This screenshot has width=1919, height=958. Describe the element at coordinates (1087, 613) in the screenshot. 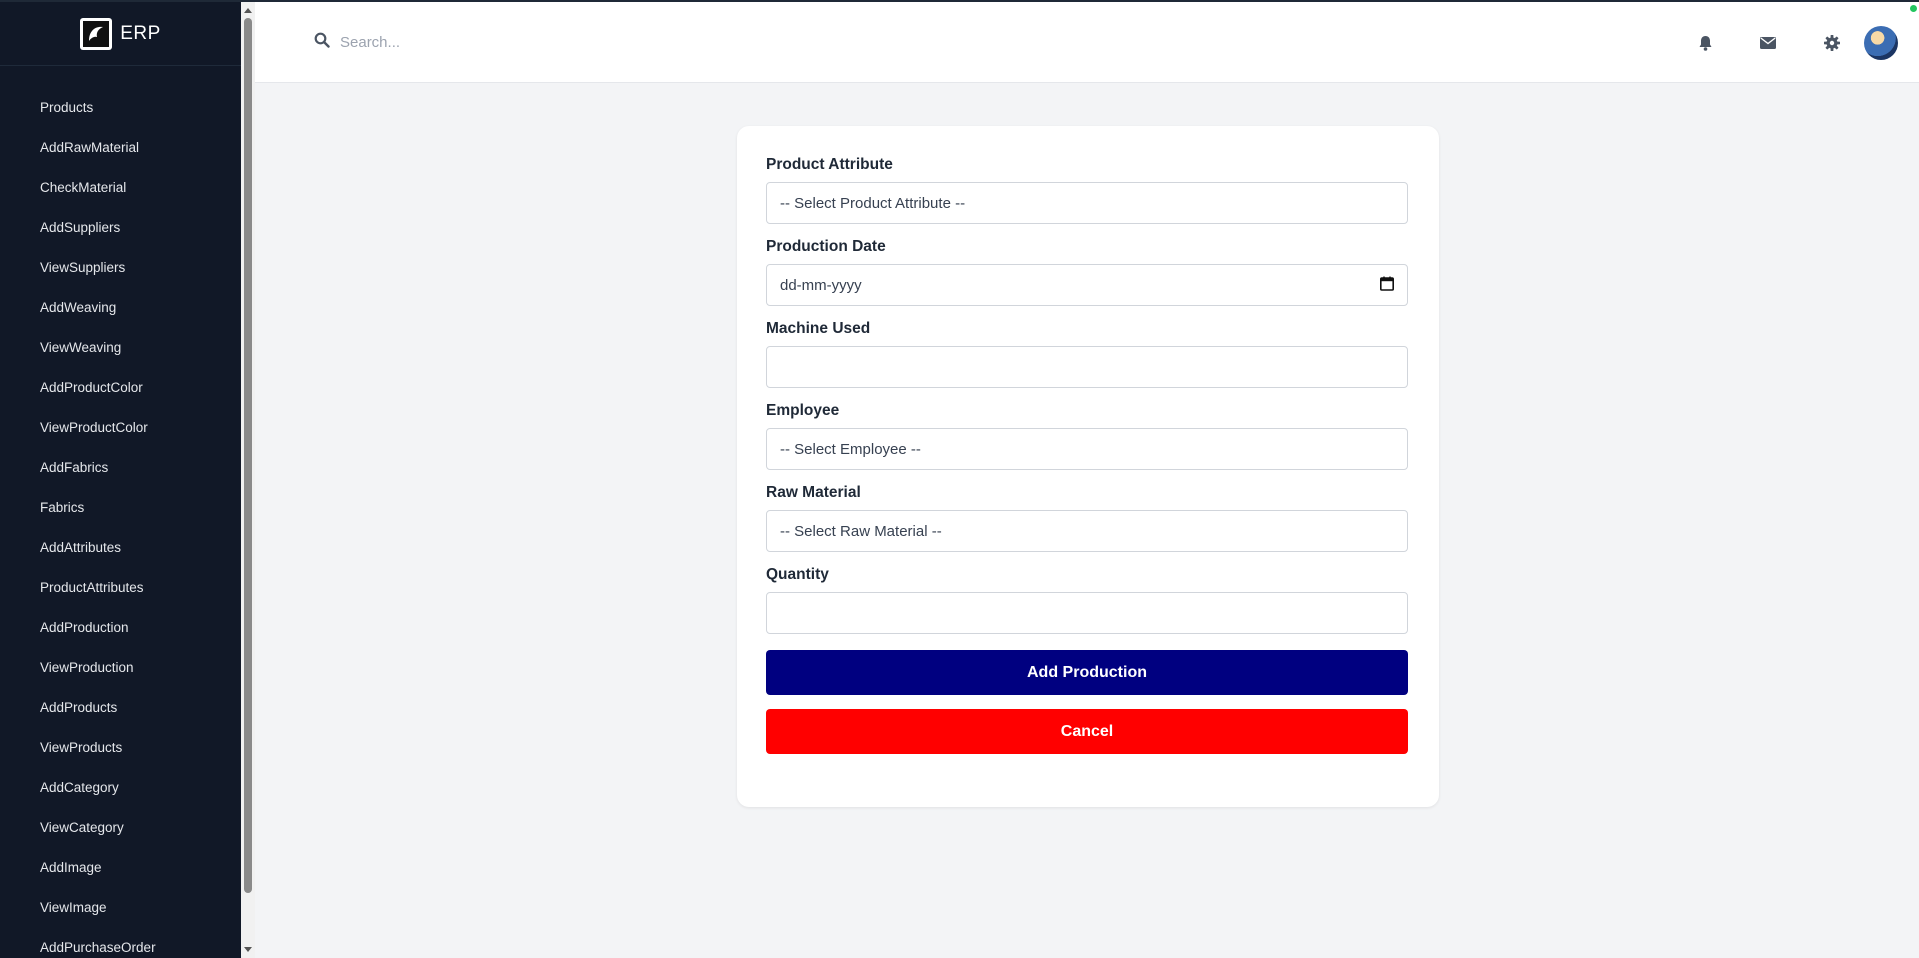

I see `quantity-input` at that location.